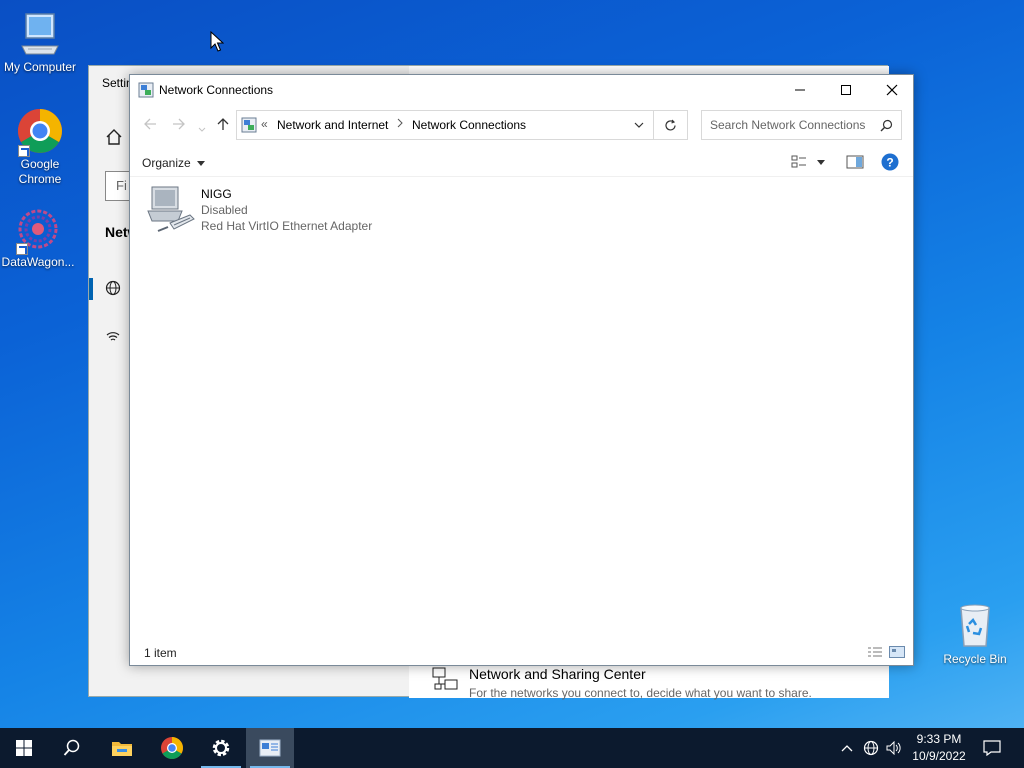  I want to click on taskbar-file-explorer, so click(122, 748).